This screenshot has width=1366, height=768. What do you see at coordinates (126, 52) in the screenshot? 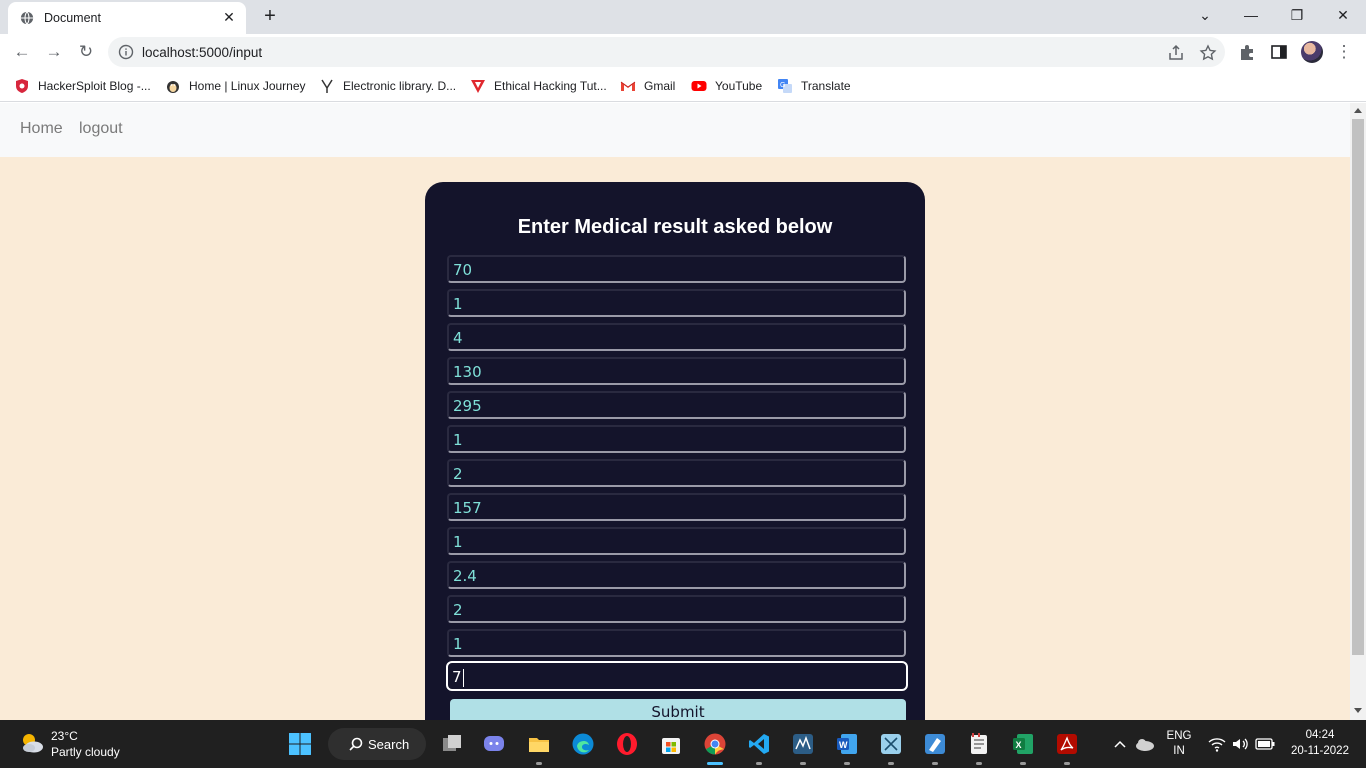
I see `site-info-icon` at bounding box center [126, 52].